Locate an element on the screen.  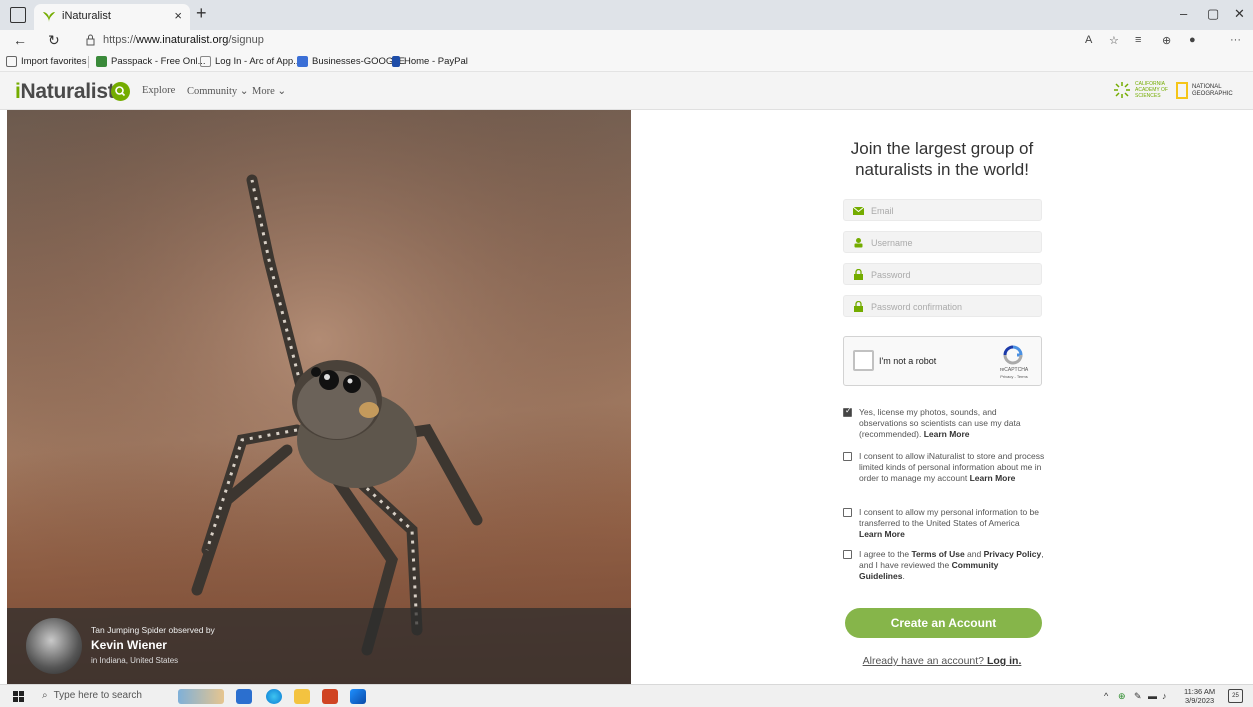
password-confirm-field is located at coordinates (942, 306).